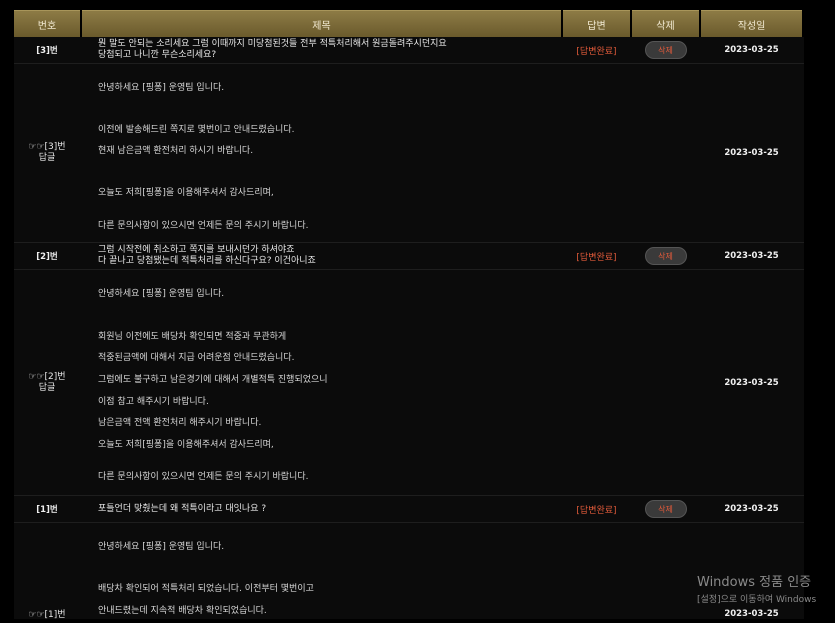  What do you see at coordinates (751, 23) in the screenshot?
I see `header-date: 작성일` at bounding box center [751, 23].